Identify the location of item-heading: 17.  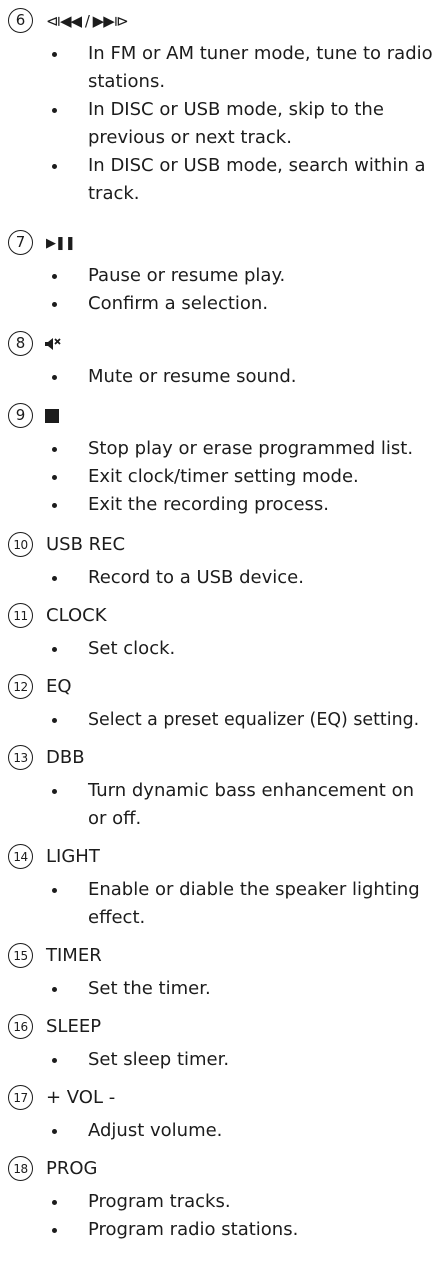
(20, 1097).